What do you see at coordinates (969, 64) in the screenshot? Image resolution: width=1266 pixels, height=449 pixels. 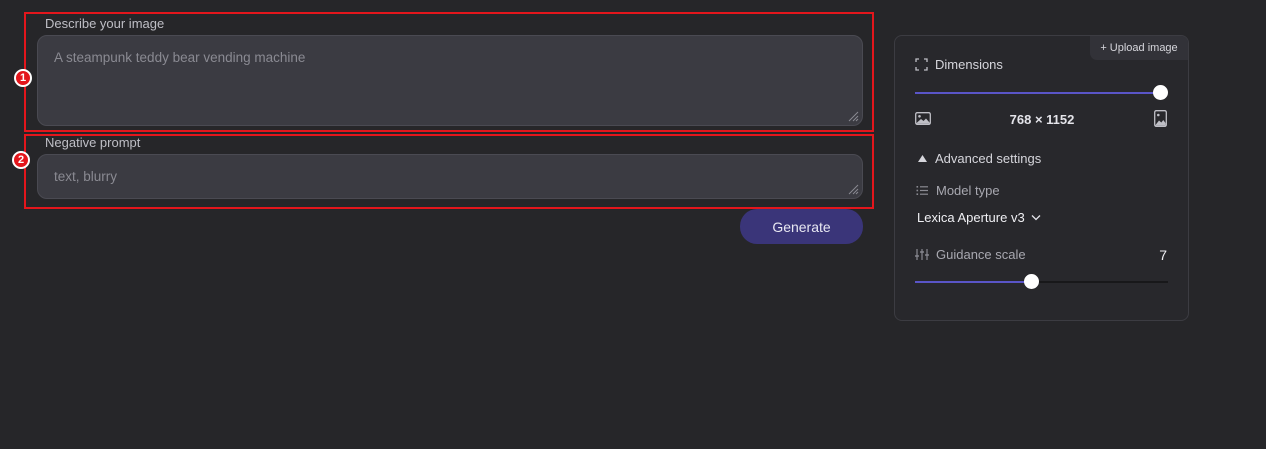 I see `dimensions-label: Dimensions` at bounding box center [969, 64].